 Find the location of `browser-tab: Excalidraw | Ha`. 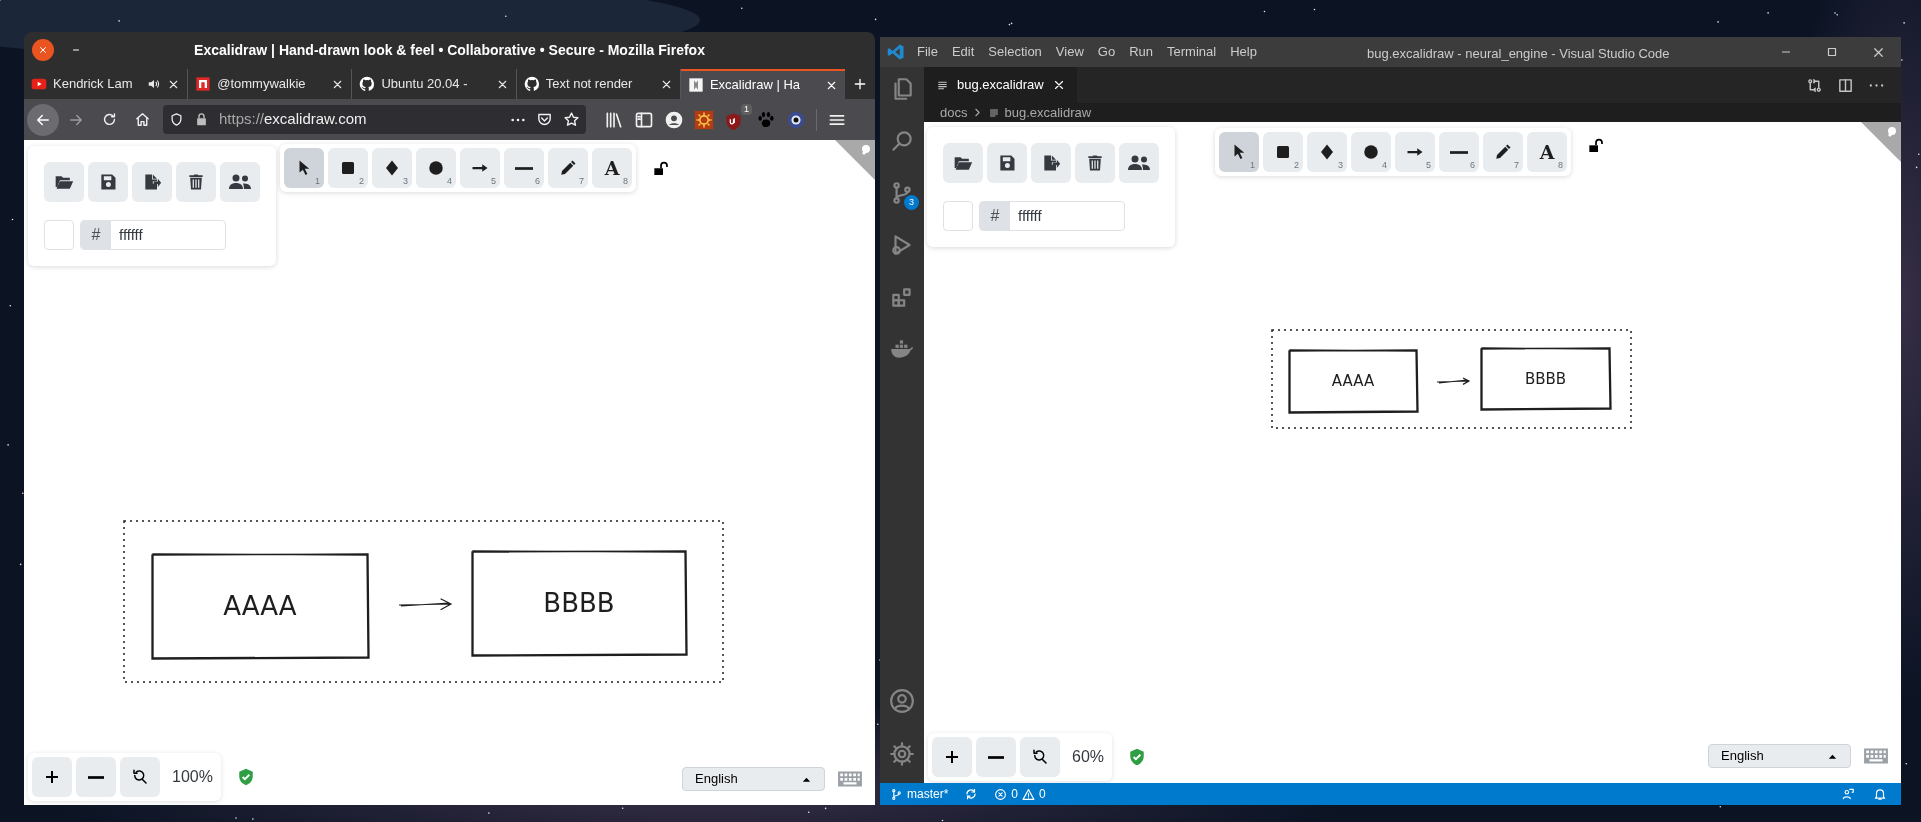

browser-tab: Excalidraw | Ha is located at coordinates (763, 84).